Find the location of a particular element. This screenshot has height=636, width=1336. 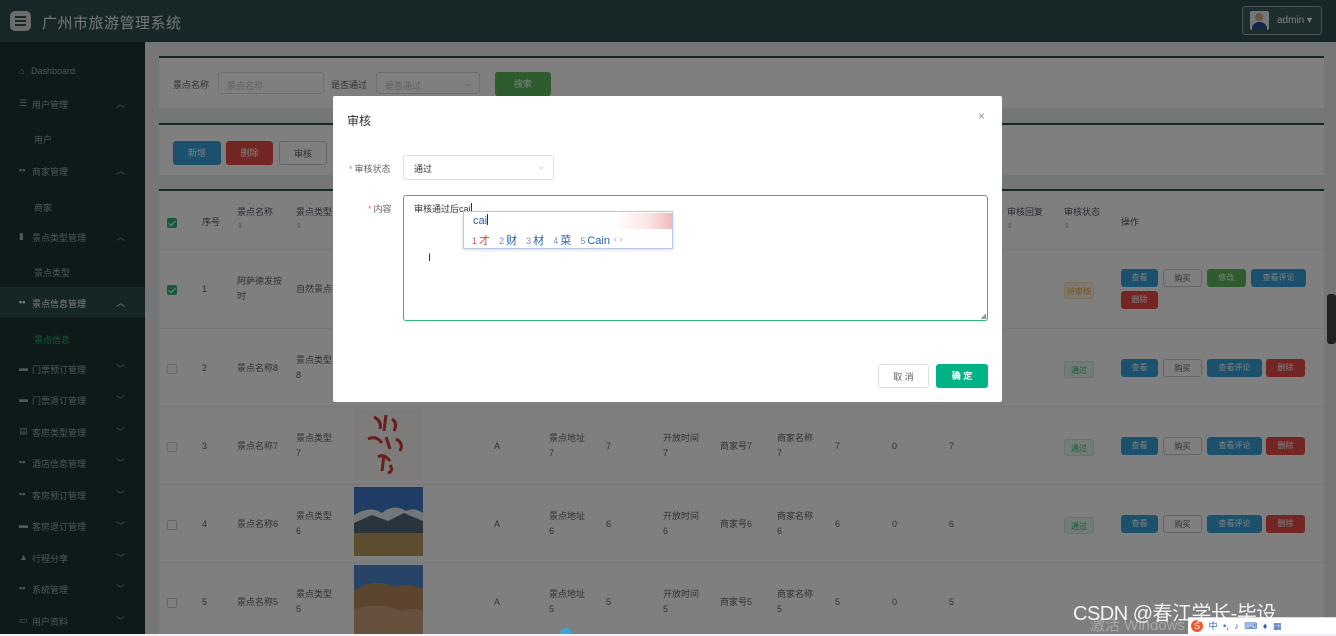

ime-skin-decoration is located at coordinates (643, 221).